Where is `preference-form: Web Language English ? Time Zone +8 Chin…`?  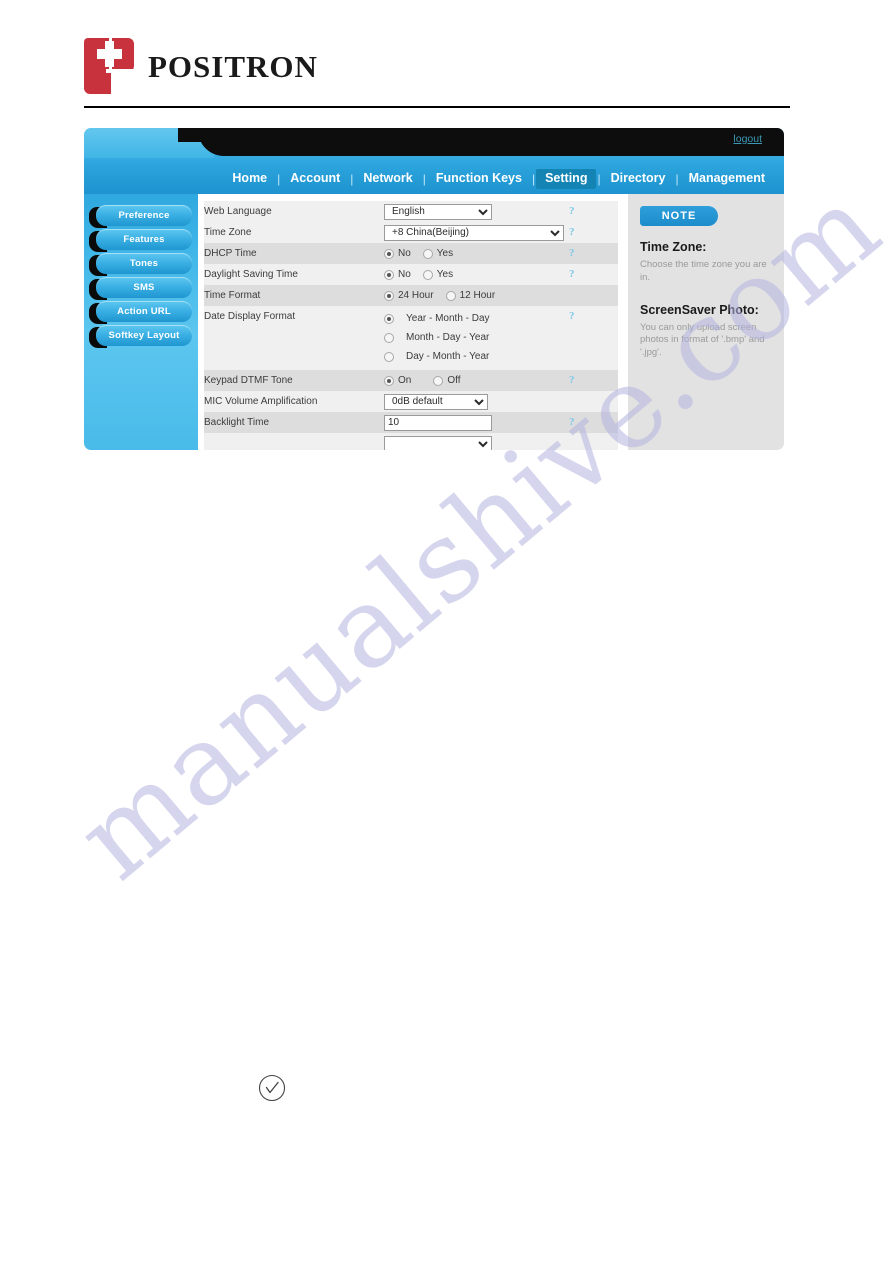
preference-form: Web Language English ? Time Zone +8 Chin… is located at coordinates (411, 325).